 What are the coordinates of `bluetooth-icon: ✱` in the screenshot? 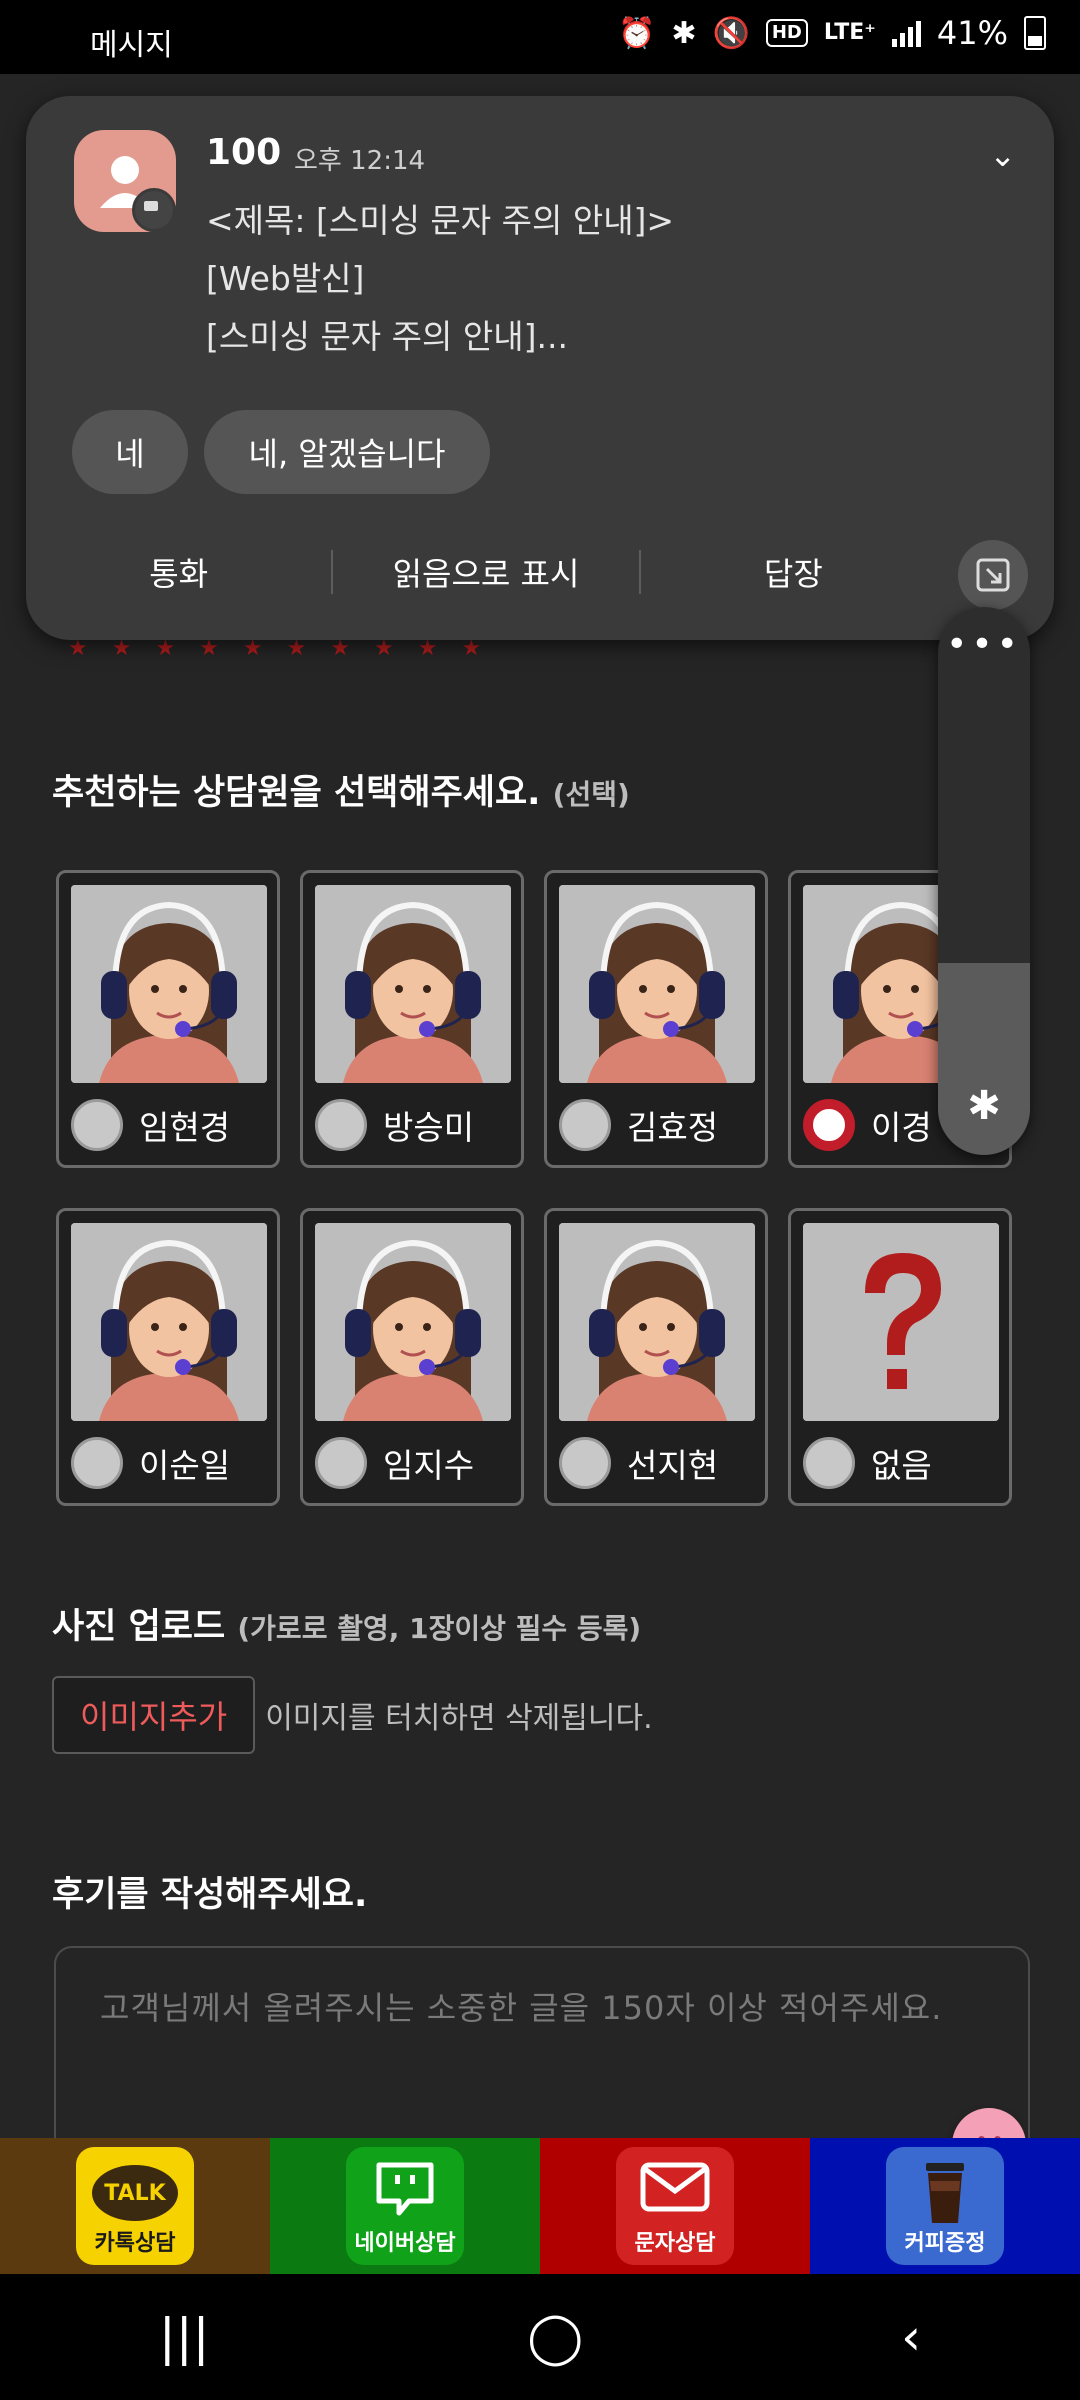 It's located at (684, 33).